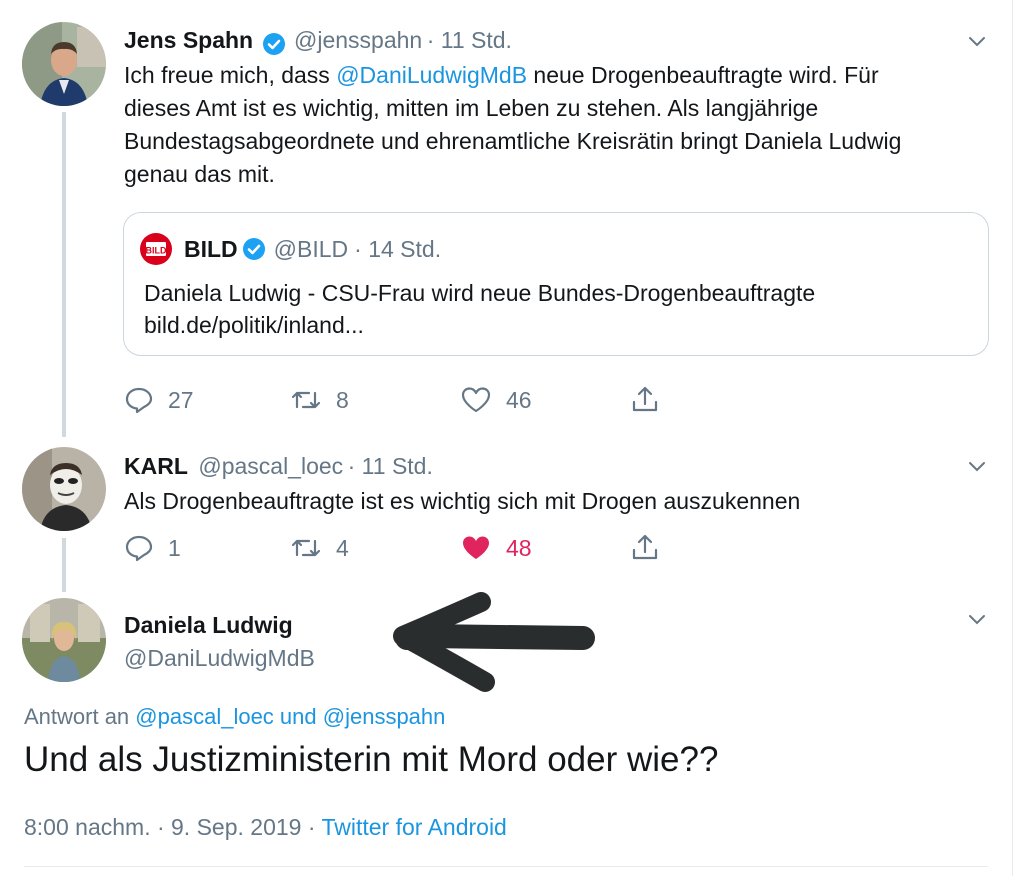 This screenshot has width=1024, height=876. What do you see at coordinates (496, 548) in the screenshot?
I see `like-button-active: 48` at bounding box center [496, 548].